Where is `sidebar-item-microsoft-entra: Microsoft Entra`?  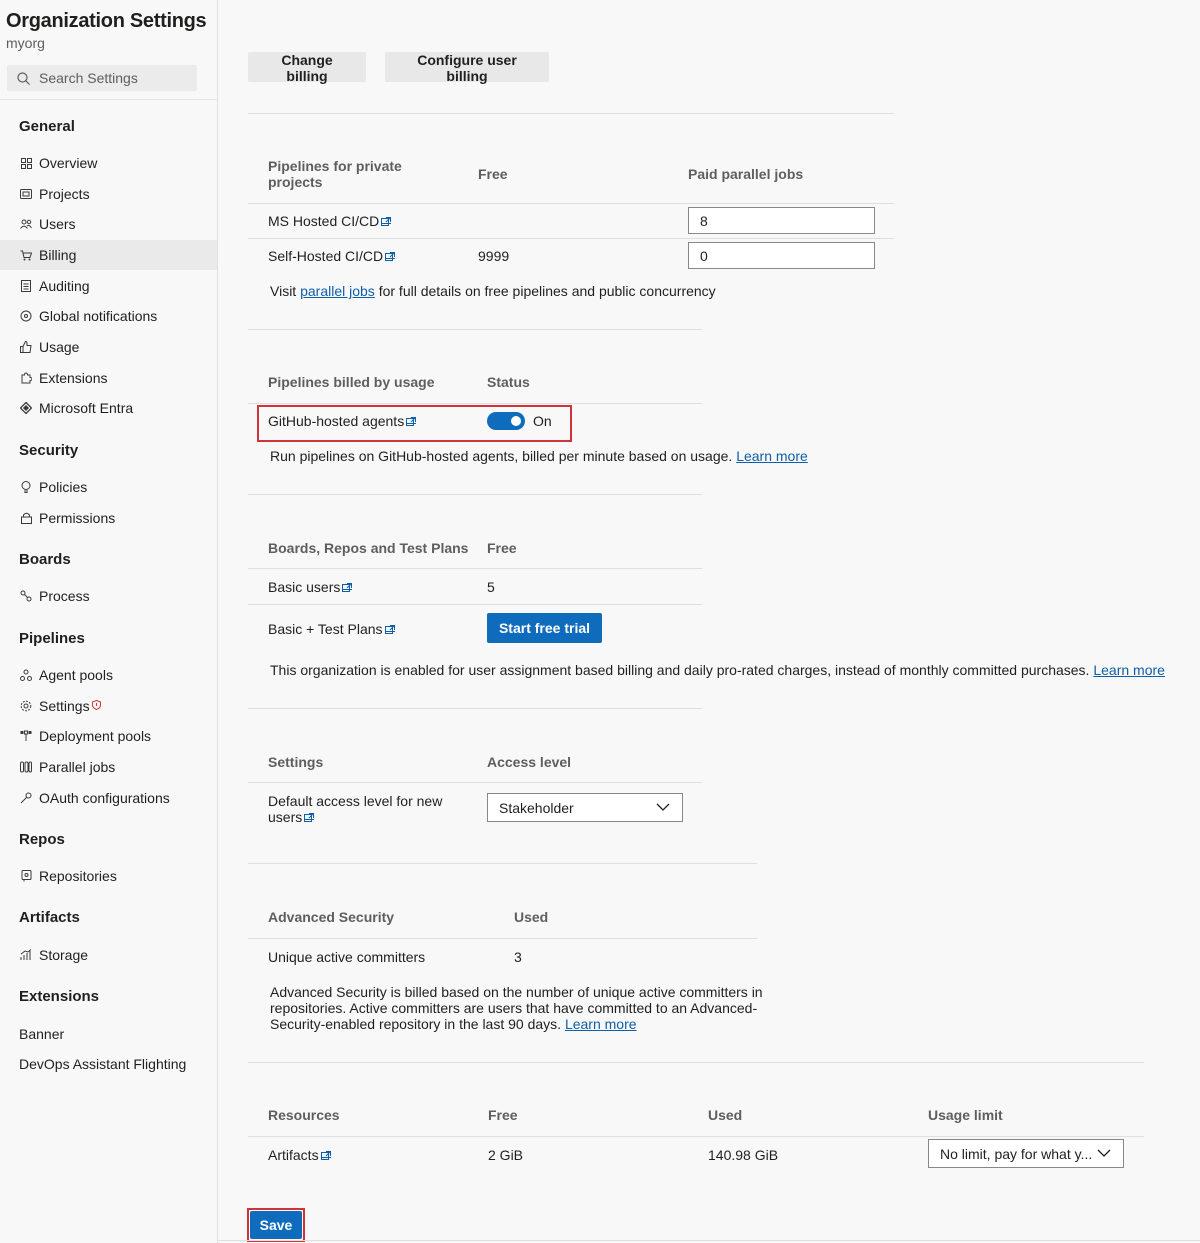 sidebar-item-microsoft-entra: Microsoft Entra is located at coordinates (108, 408).